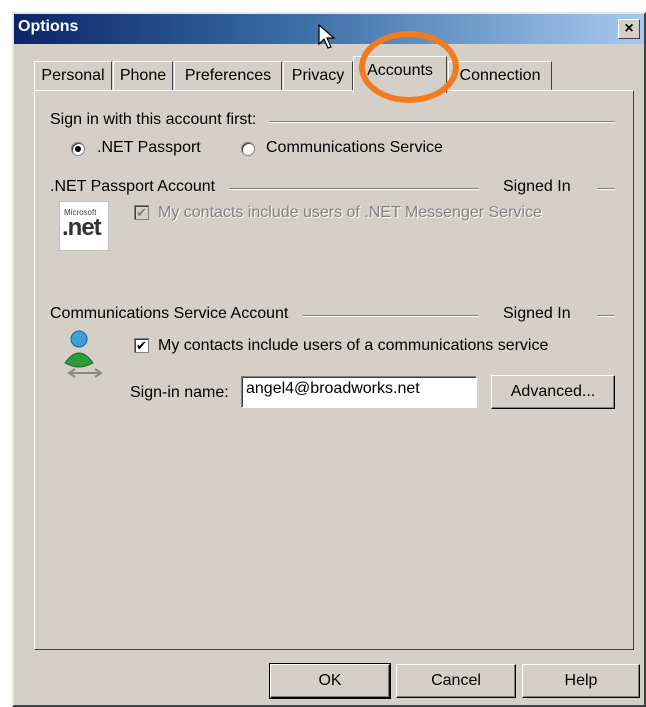  What do you see at coordinates (537, 186) in the screenshot?
I see `passport-status: Signed In` at bounding box center [537, 186].